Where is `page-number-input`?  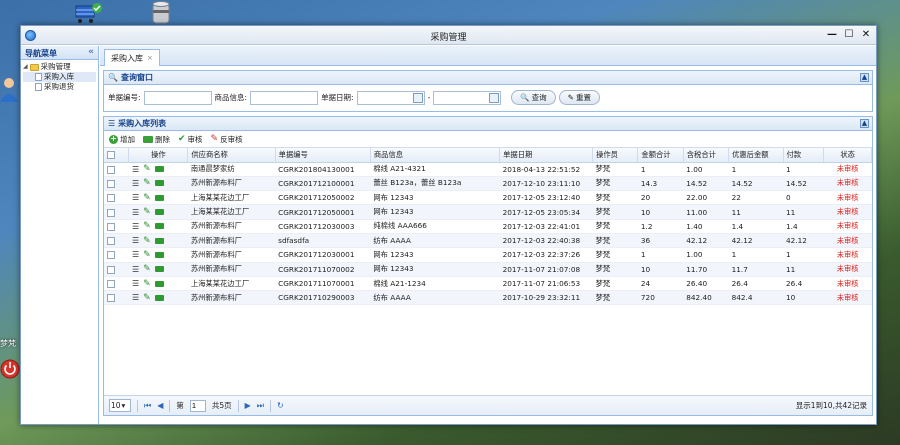
page-number-input is located at coordinates (197, 405).